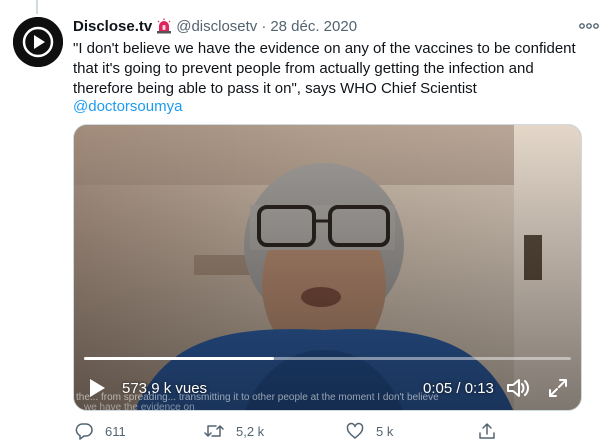  I want to click on heart-icon, so click(355, 431).